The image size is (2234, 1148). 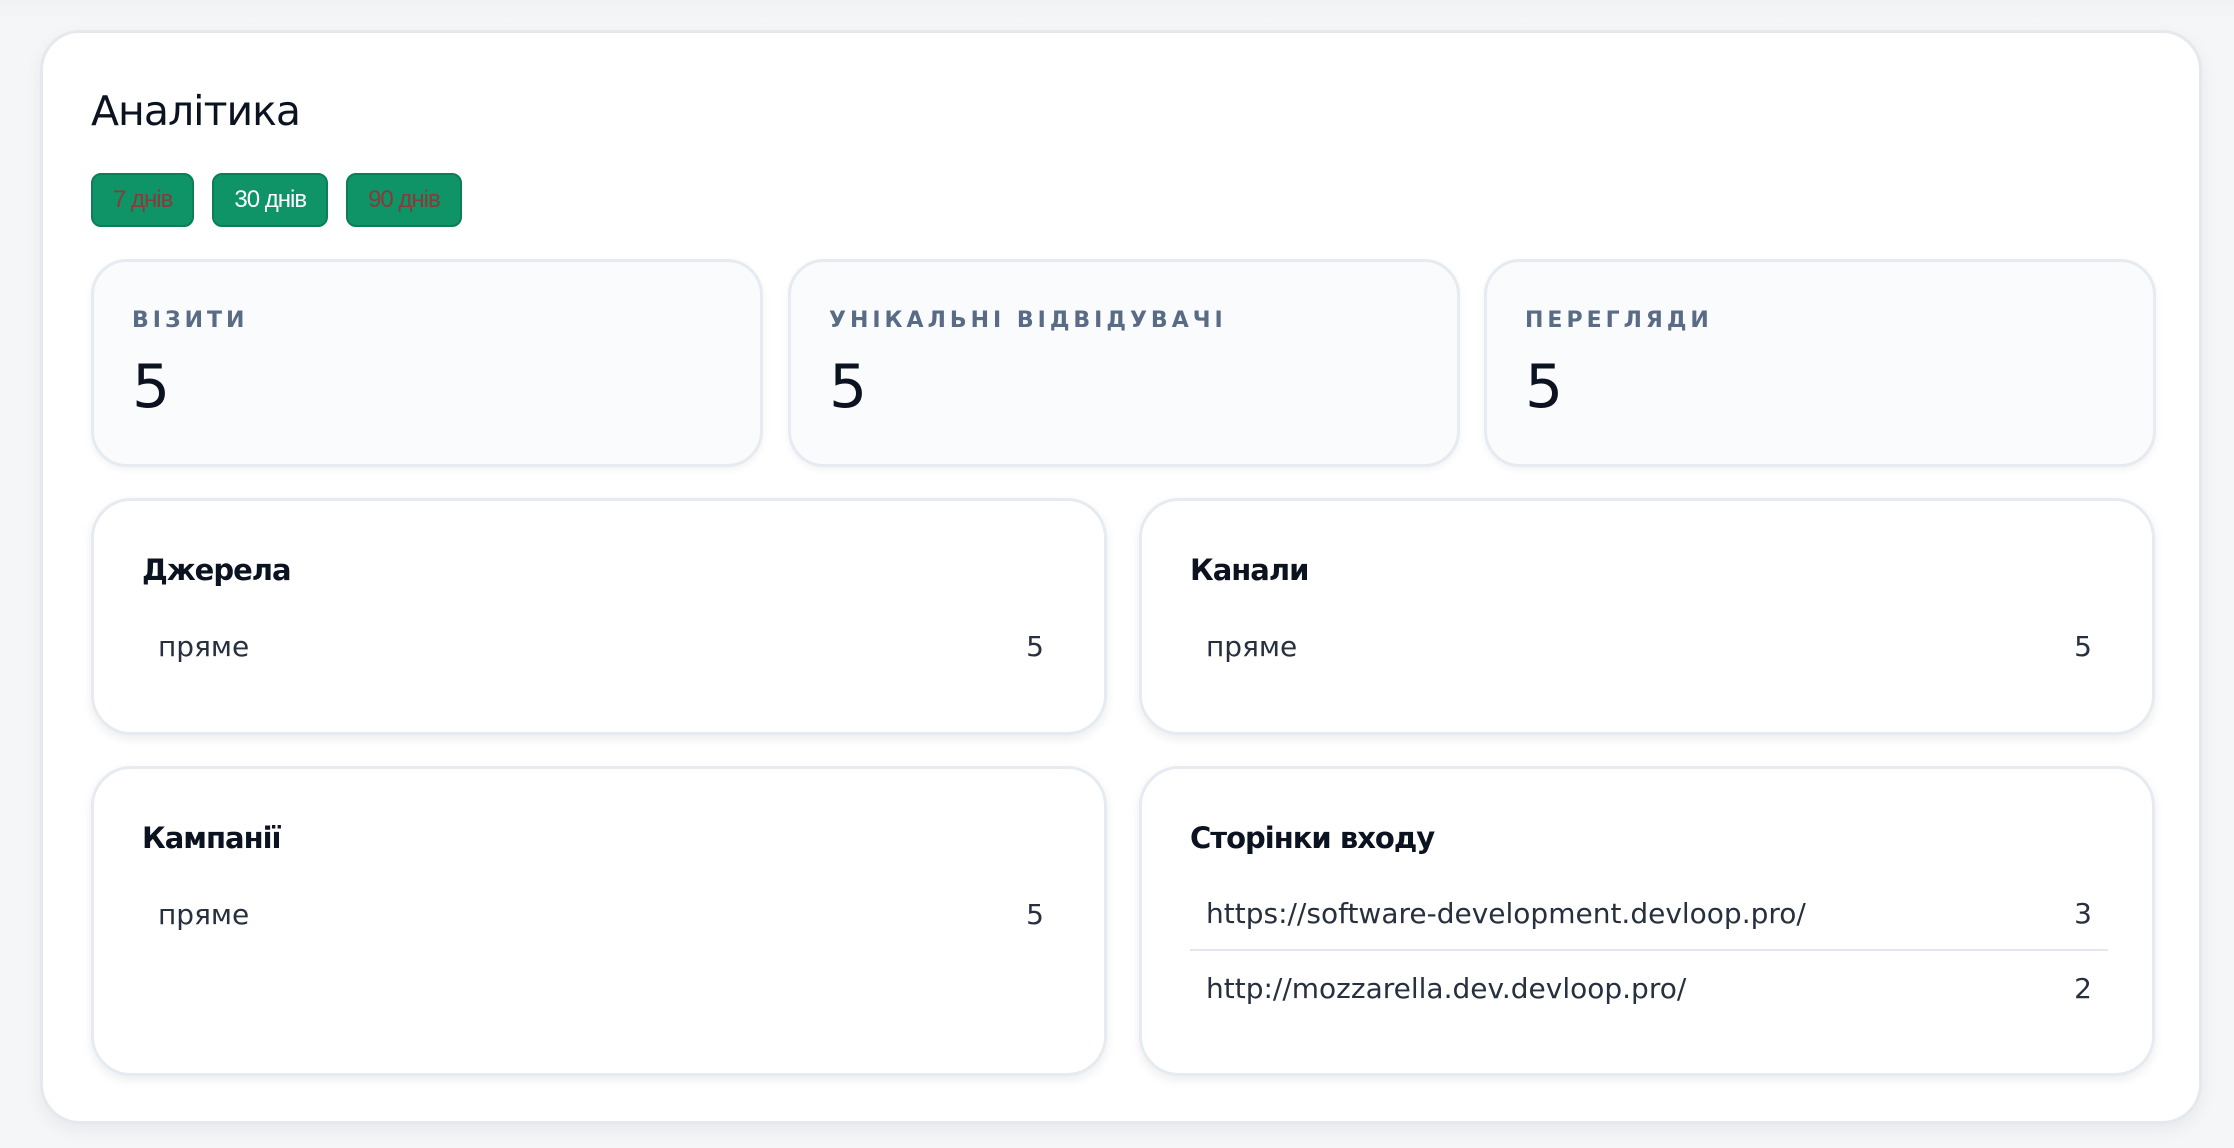 What do you see at coordinates (217, 570) in the screenshot?
I see `card-title: Джерела` at bounding box center [217, 570].